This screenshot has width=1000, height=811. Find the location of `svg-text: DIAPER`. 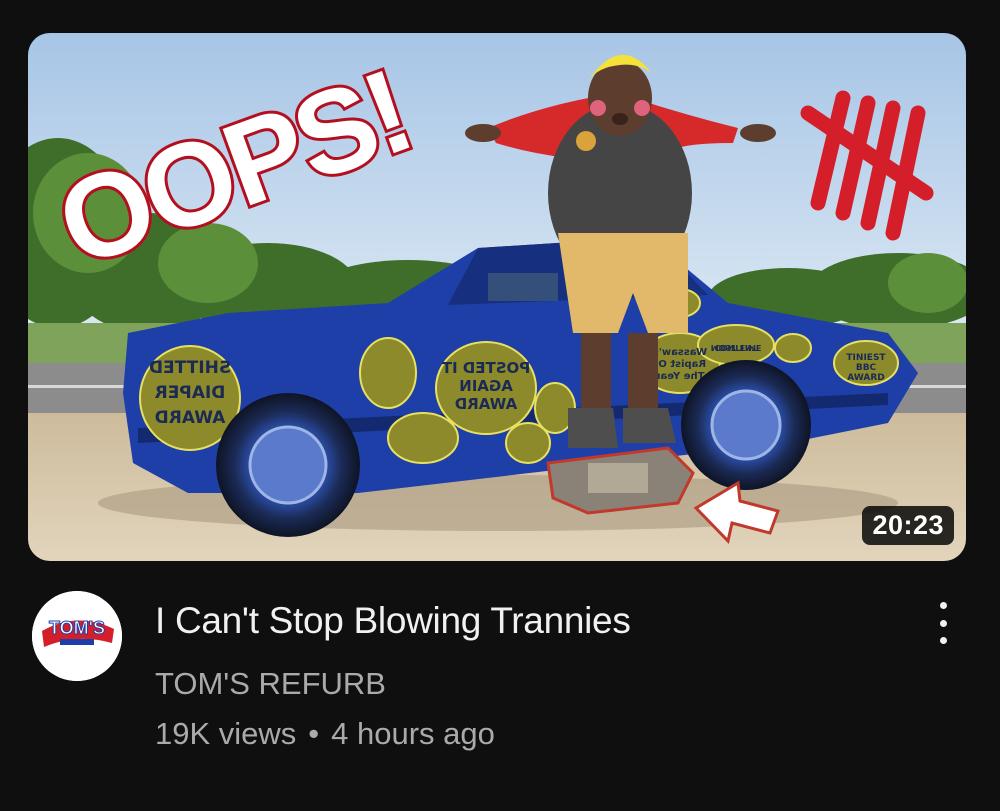

svg-text: DIAPER is located at coordinates (190, 393).